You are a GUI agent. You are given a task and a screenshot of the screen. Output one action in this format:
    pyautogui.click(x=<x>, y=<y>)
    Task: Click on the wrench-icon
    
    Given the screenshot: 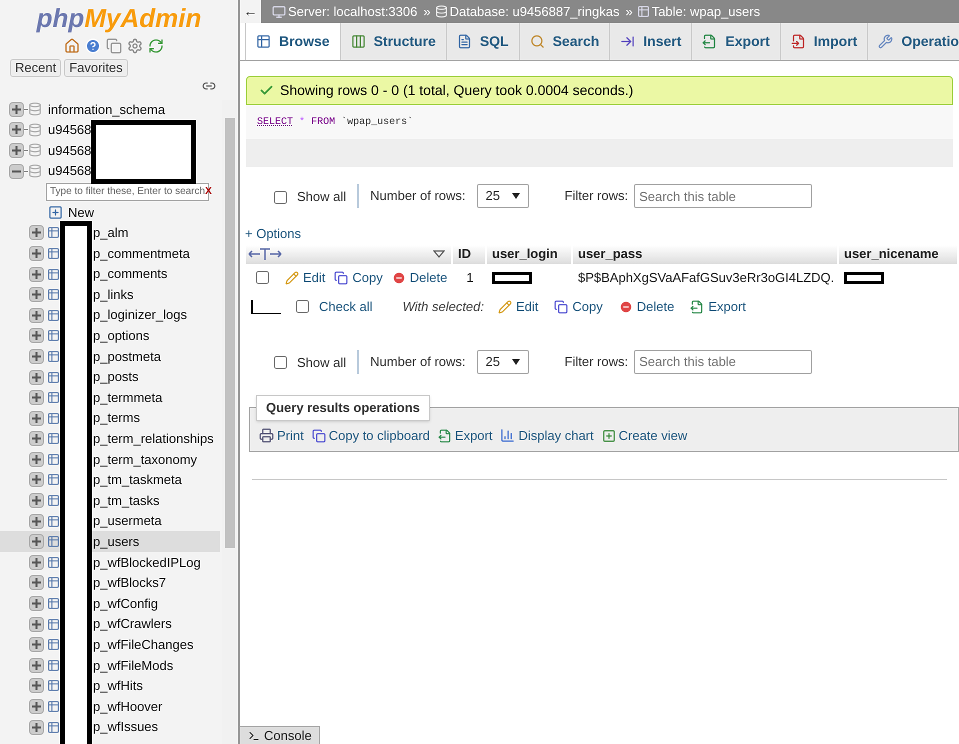 What is the action you would take?
    pyautogui.click(x=886, y=41)
    